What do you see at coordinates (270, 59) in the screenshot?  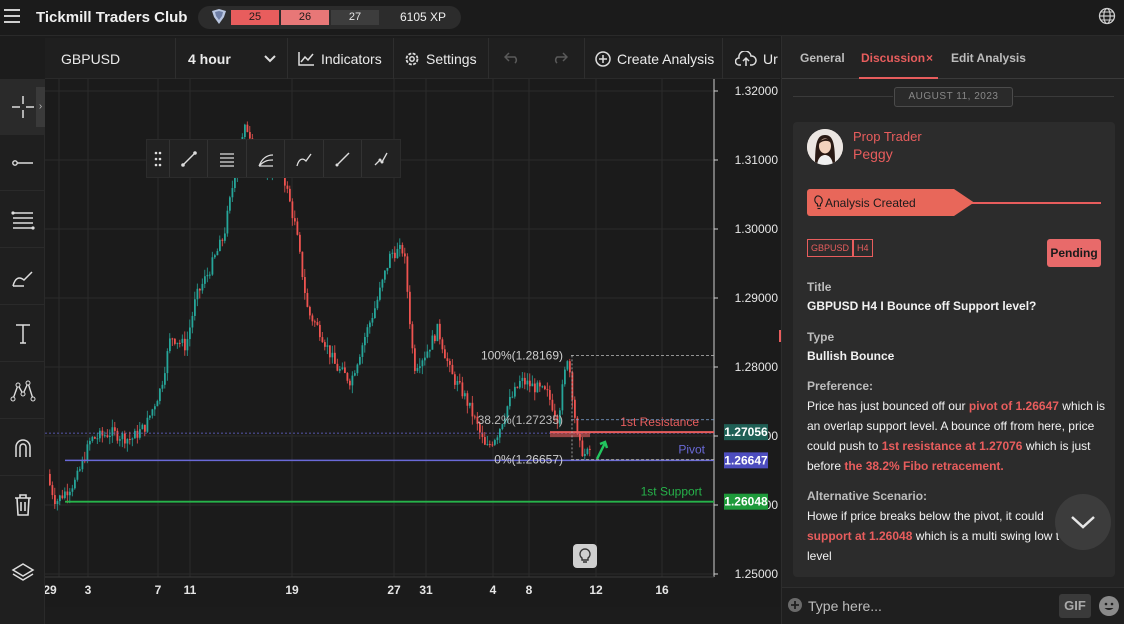 I see `chevron-down-icon` at bounding box center [270, 59].